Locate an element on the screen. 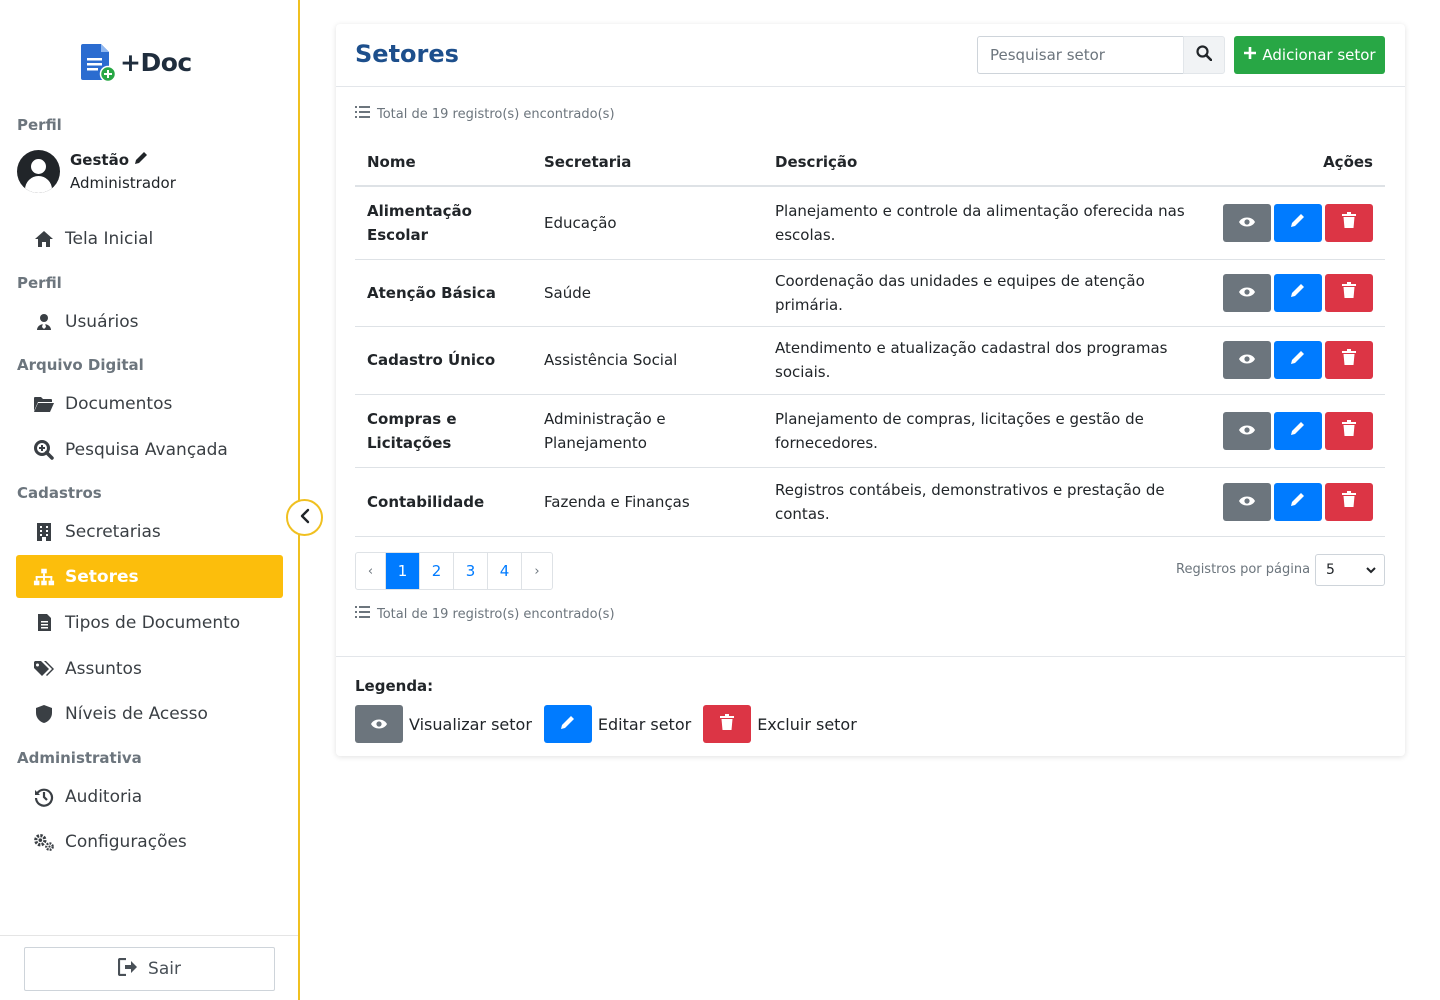 The height and width of the screenshot is (1000, 1440). sidebar-footer: Sair is located at coordinates (149, 967).